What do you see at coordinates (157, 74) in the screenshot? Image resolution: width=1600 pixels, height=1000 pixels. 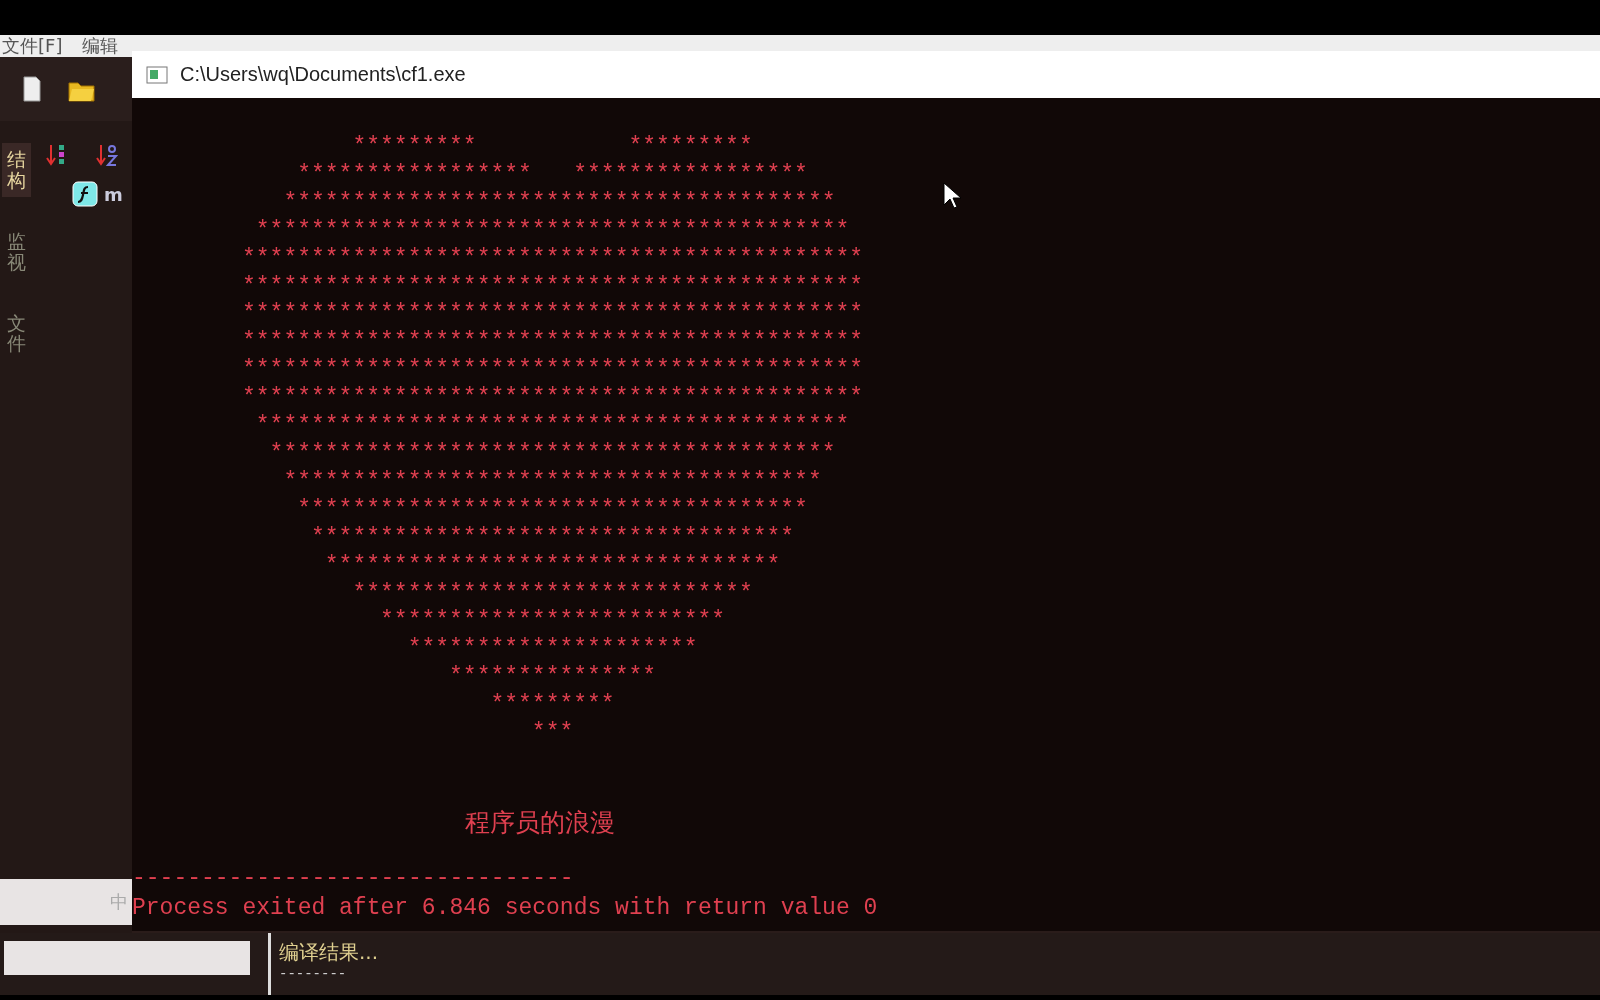 I see `window-icon` at bounding box center [157, 74].